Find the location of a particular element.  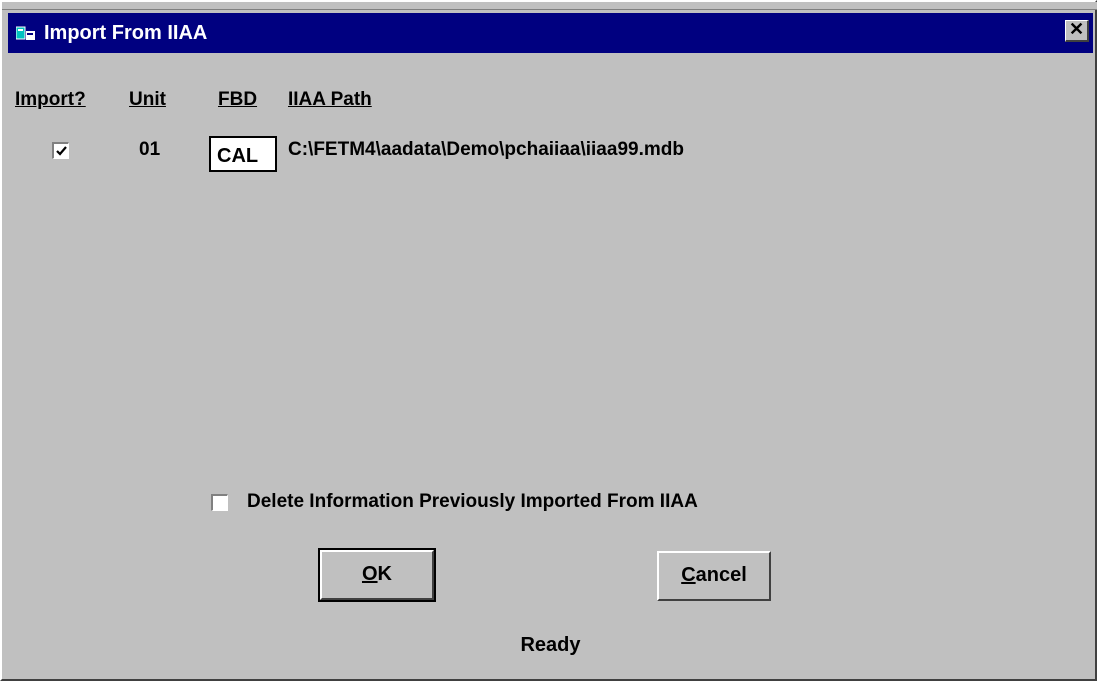

cancel-mnemonic: C is located at coordinates (688, 575).